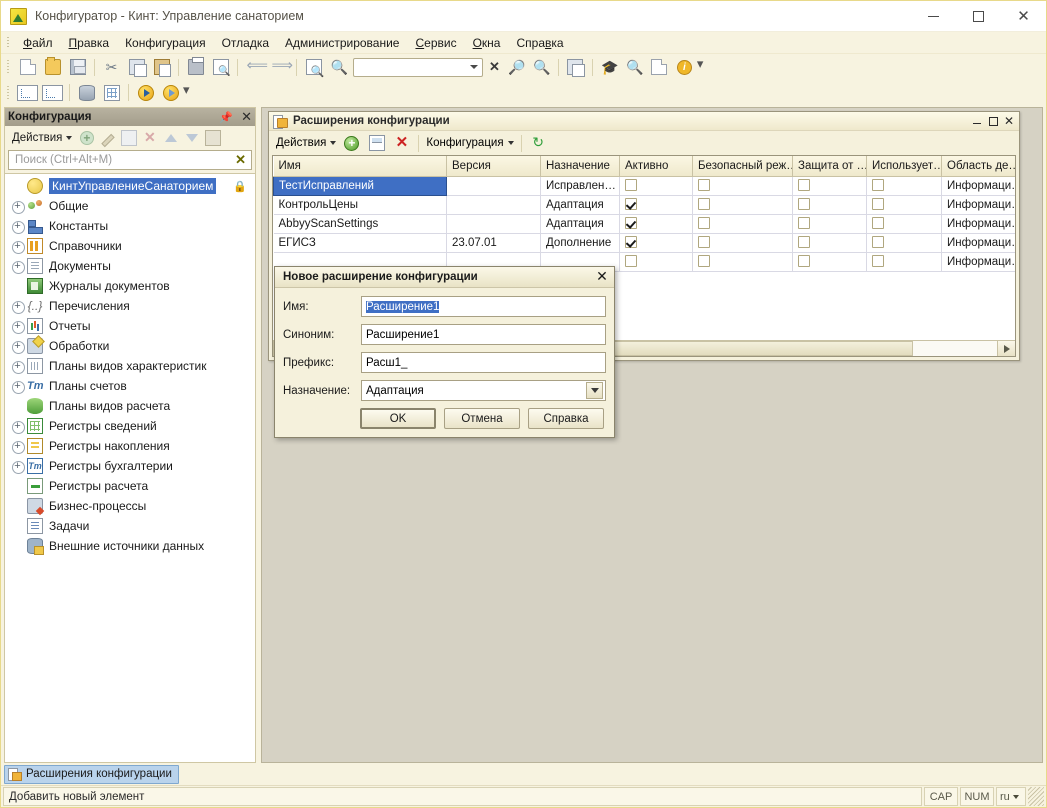  Describe the element at coordinates (130, 406) in the screenshot. I see `tree-item-chart-of-calculation-types: Планы видов расчета` at that location.